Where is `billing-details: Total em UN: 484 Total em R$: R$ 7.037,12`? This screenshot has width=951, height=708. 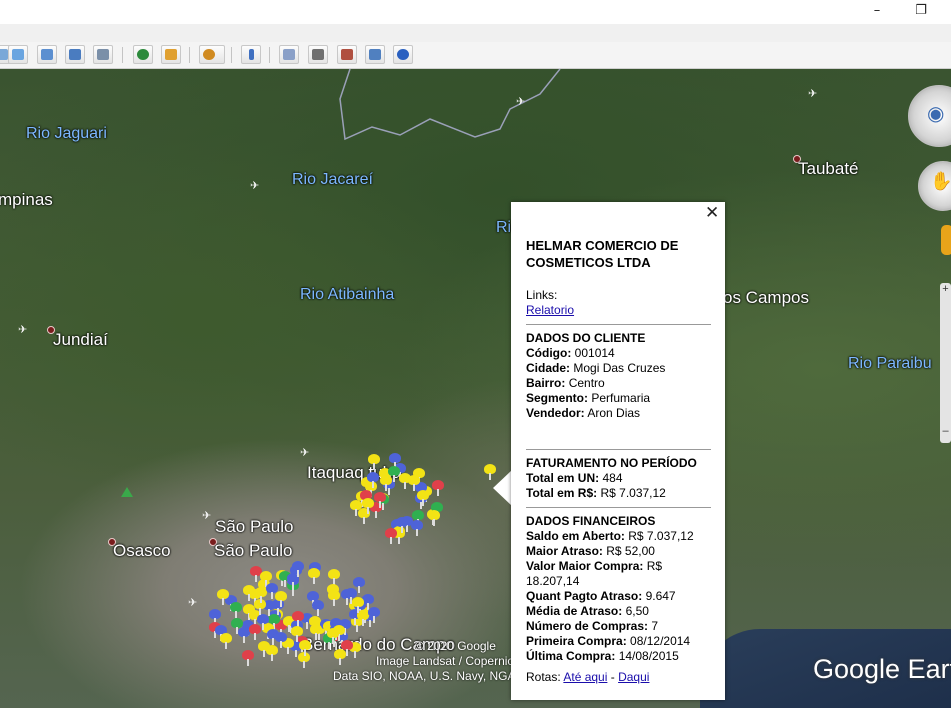 billing-details: Total em UN: 484 Total em R$: R$ 7.037,12 is located at coordinates (618, 486).